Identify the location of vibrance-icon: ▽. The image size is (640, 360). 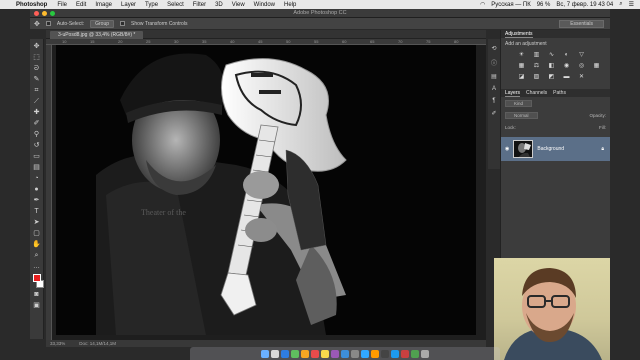
(581, 55).